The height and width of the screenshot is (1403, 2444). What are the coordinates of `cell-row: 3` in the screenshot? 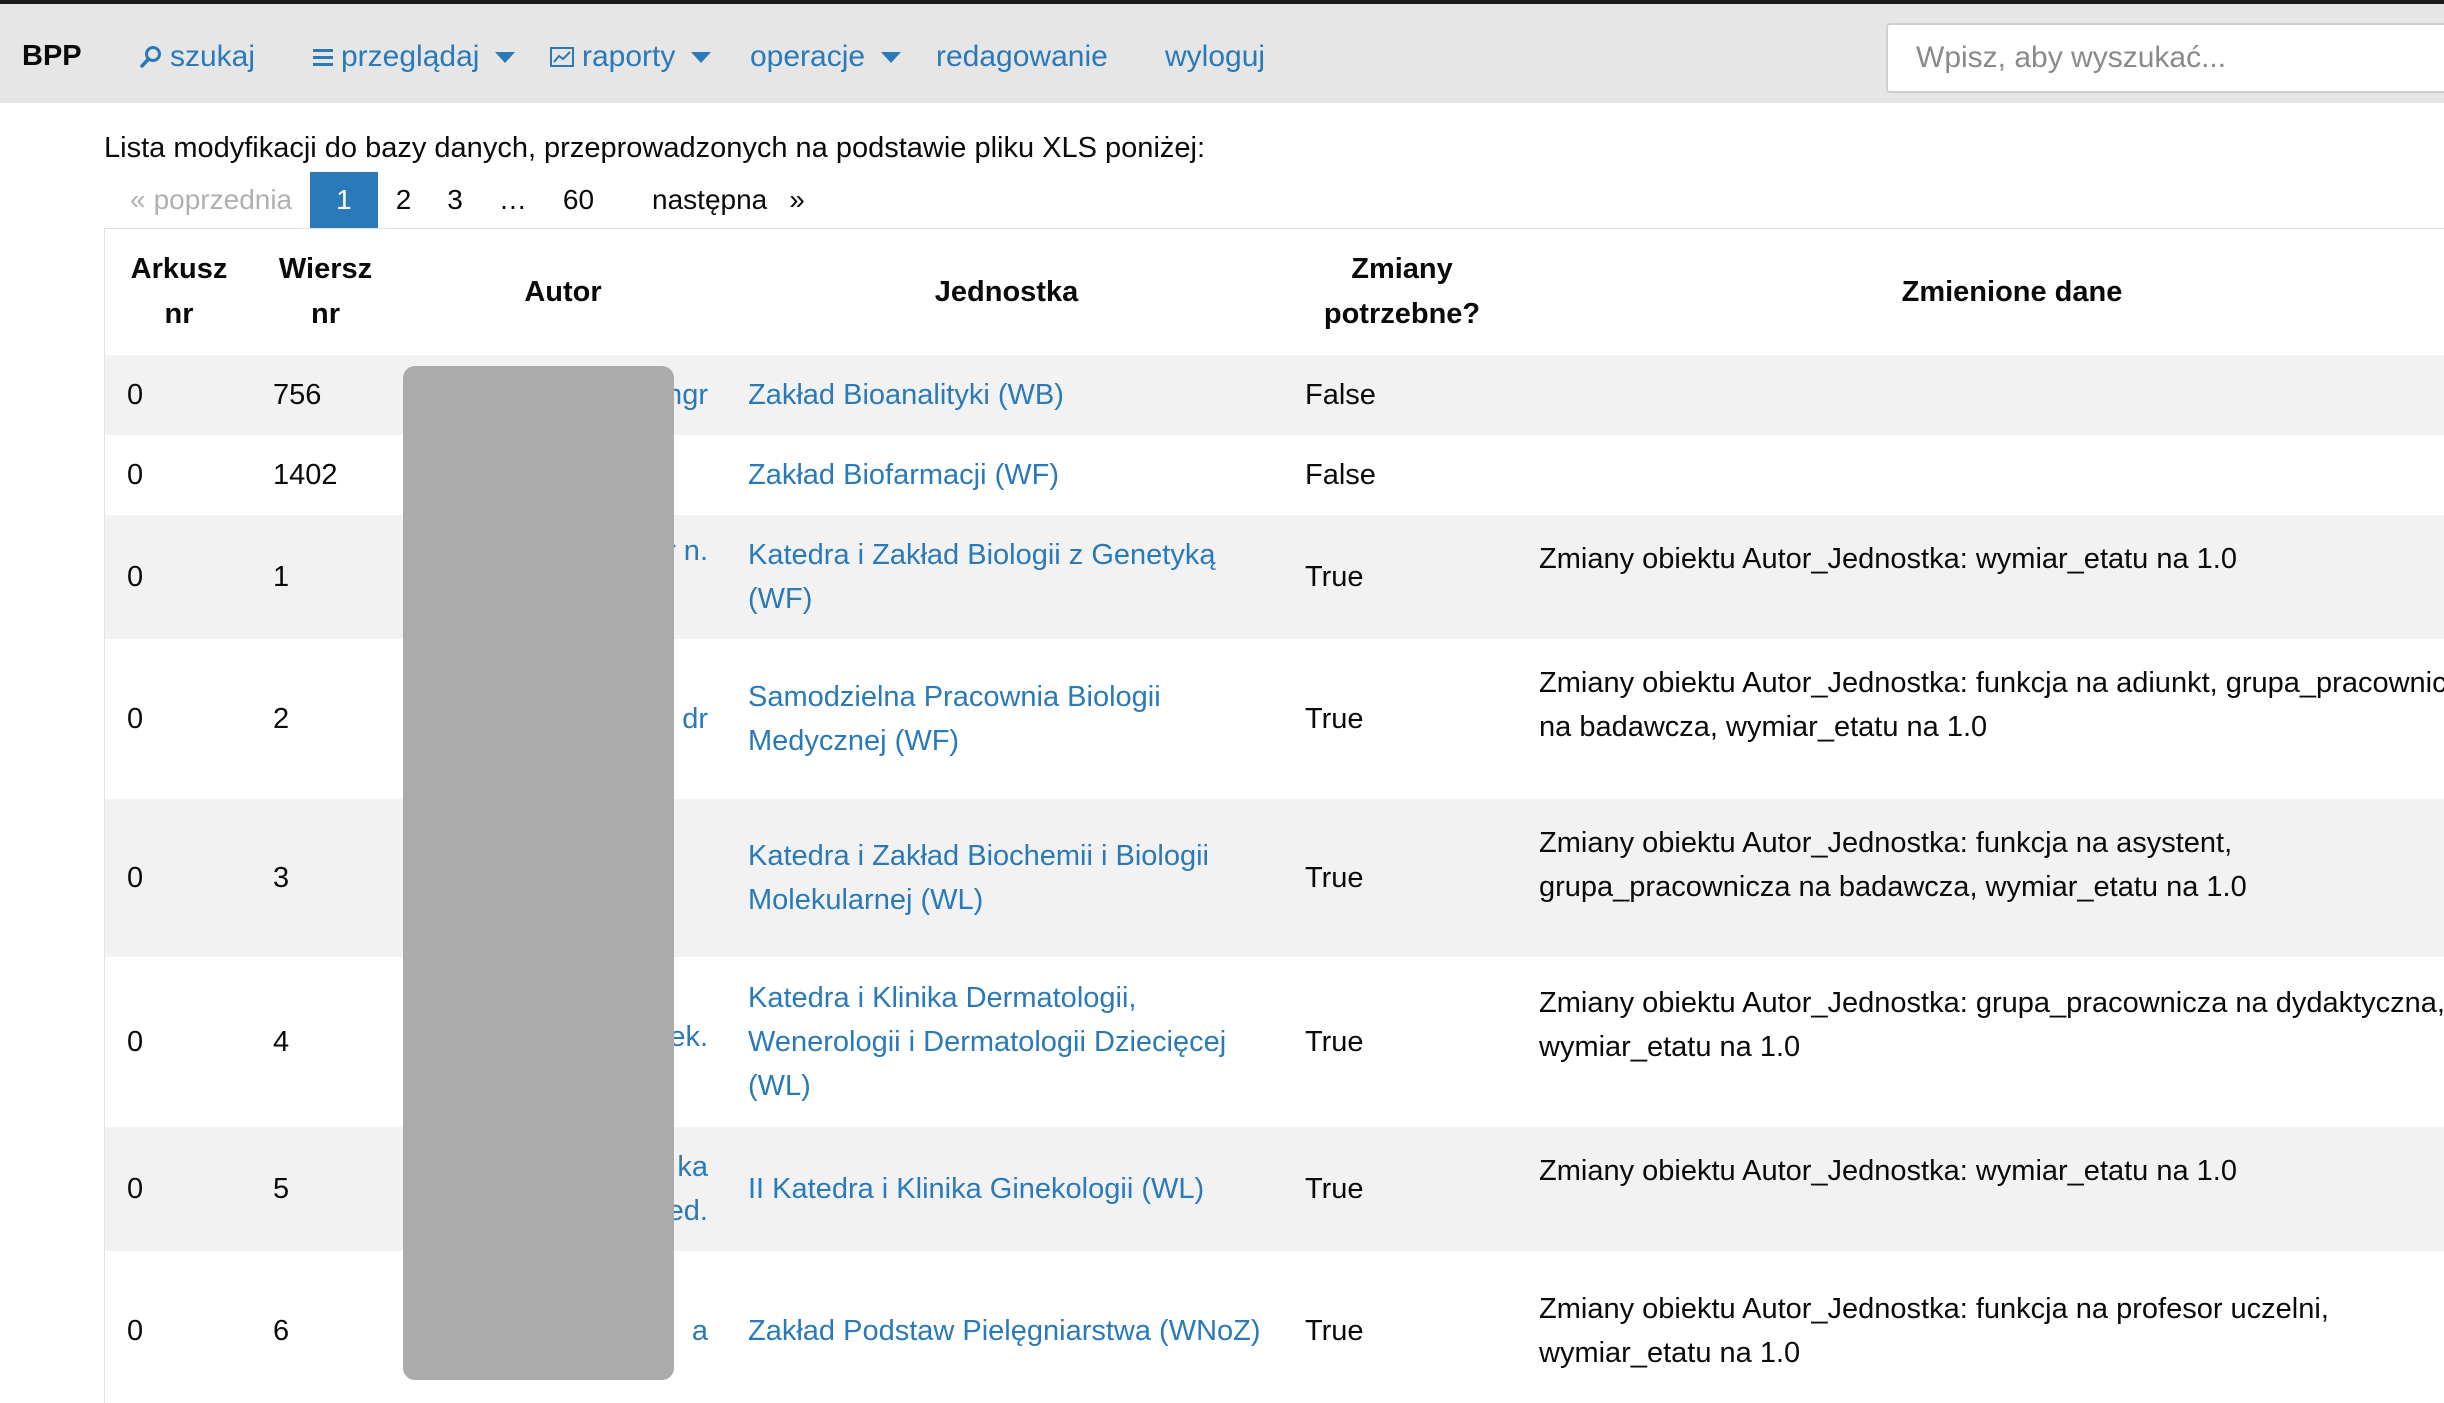 It's located at (325, 878).